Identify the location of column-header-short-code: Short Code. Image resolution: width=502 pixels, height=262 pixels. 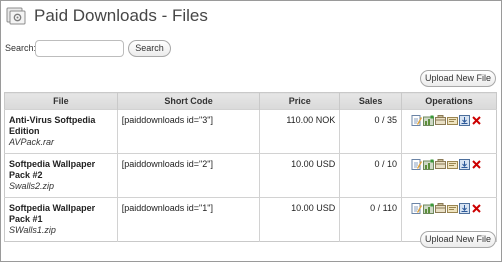
(189, 101).